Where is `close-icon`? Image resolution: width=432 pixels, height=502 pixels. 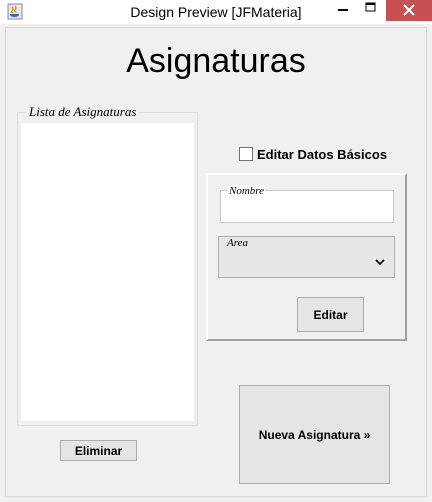 close-icon is located at coordinates (409, 10).